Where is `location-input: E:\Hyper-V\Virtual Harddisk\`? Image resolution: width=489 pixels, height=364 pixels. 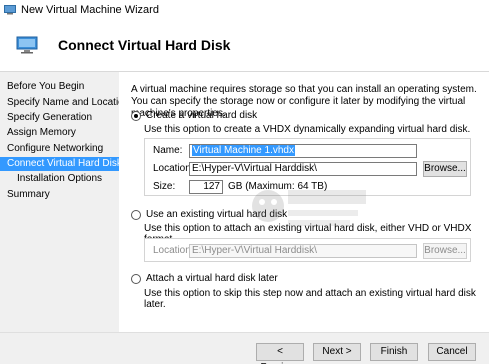
location-input: E:\Hyper-V\Virtual Harddisk\ is located at coordinates (303, 169).